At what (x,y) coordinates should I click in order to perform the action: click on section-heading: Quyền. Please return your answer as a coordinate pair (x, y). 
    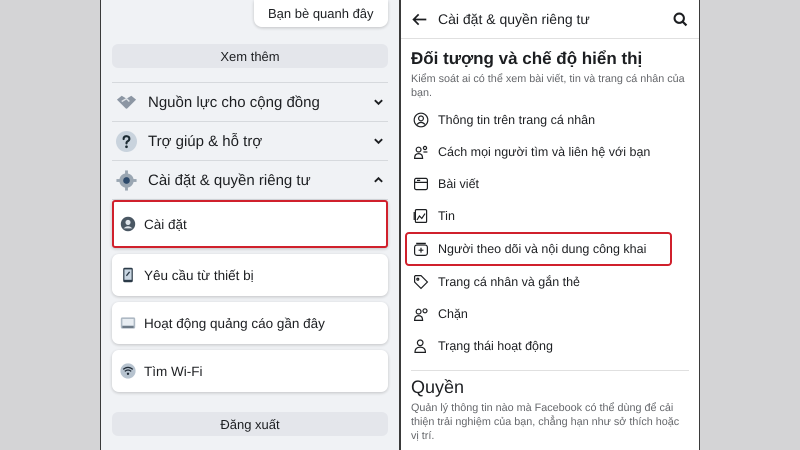
    Looking at the image, I should click on (438, 387).